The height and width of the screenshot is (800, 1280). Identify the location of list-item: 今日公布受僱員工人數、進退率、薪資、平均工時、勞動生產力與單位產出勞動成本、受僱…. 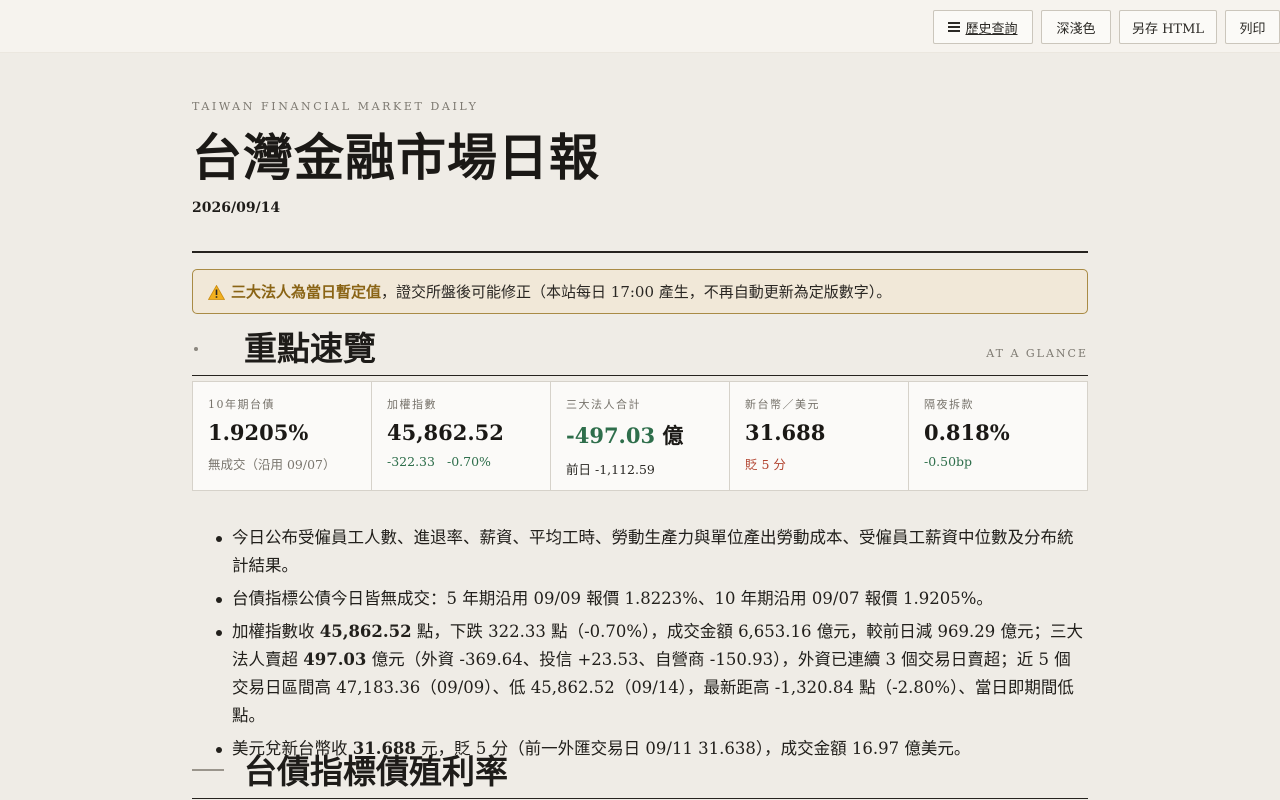
(649, 552).